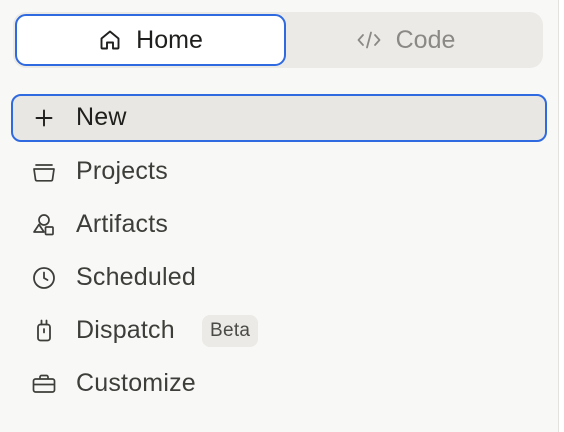 Image resolution: width=564 pixels, height=432 pixels. I want to click on tab-home-label: Home, so click(169, 39).